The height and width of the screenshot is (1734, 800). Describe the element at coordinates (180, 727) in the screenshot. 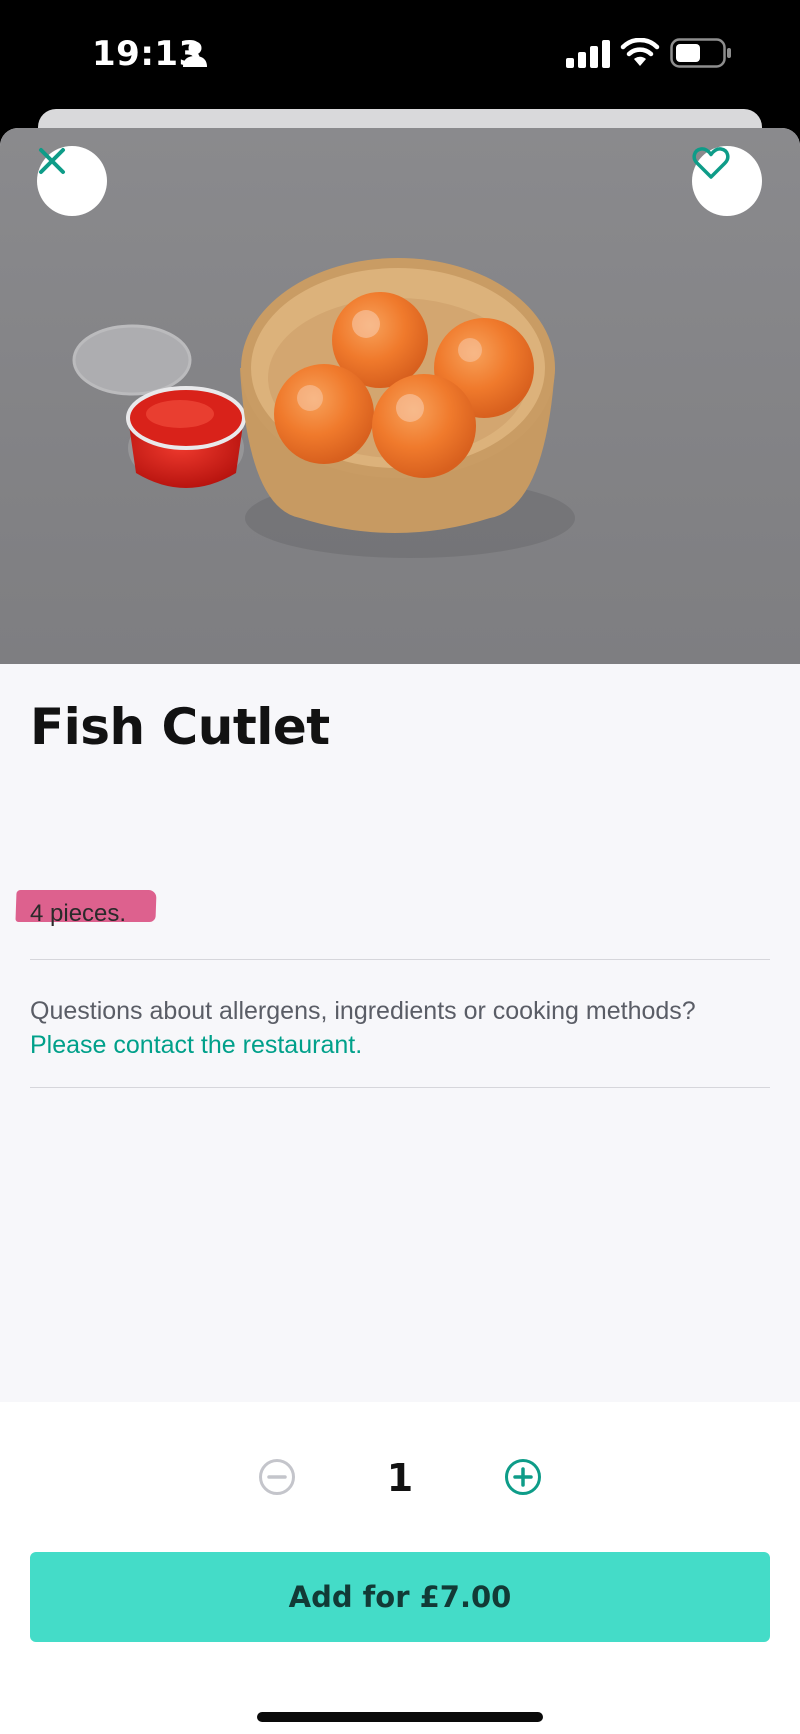

I see `item-title: Fish Cutlet` at that location.